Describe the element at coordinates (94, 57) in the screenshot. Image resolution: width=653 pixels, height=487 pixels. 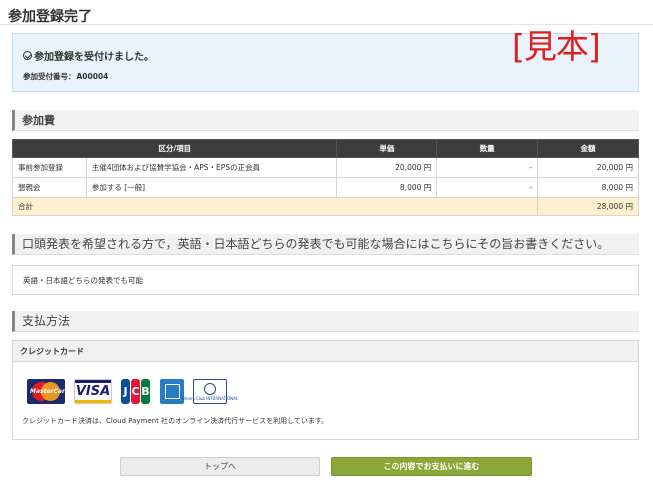
I see `notice-message-text: 参加登録を受付けました。` at that location.